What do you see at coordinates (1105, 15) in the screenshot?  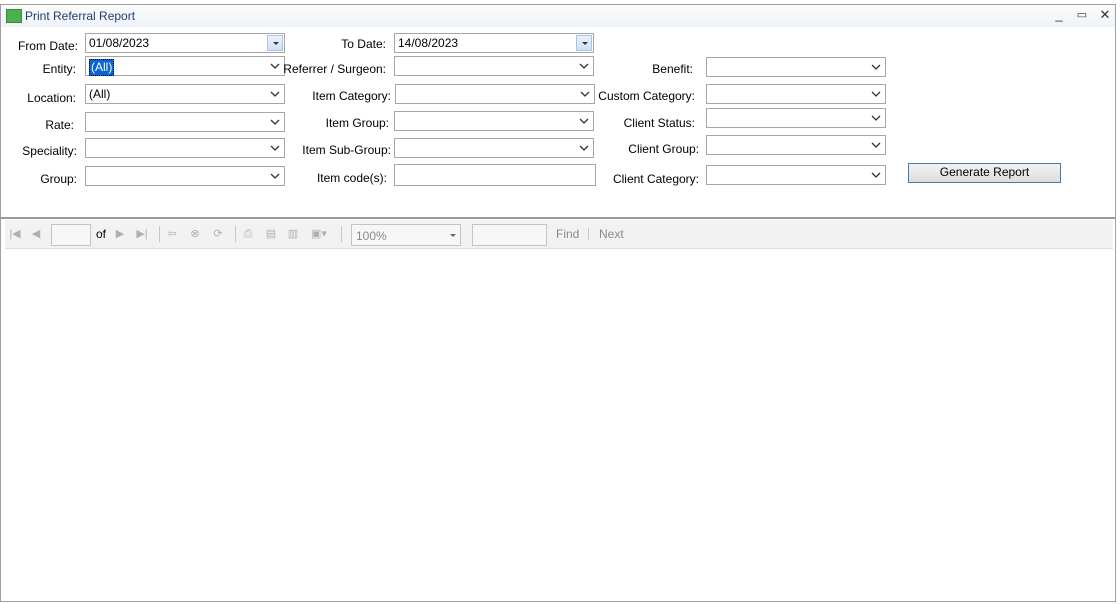 I see `close-button: ✕` at bounding box center [1105, 15].